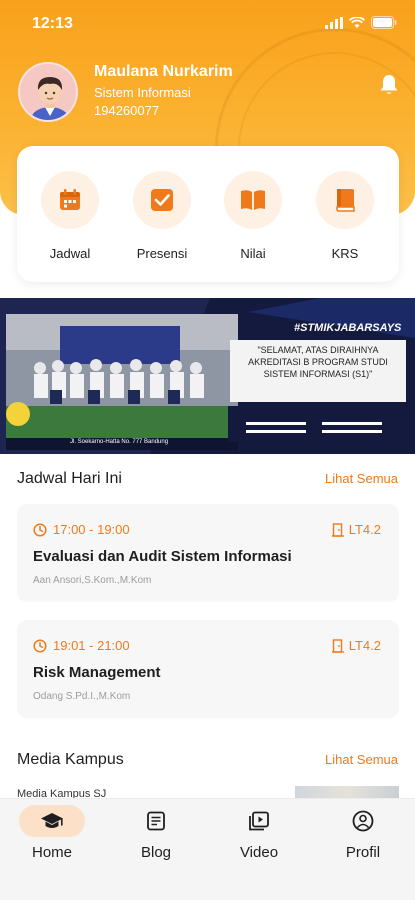 Image resolution: width=415 pixels, height=900 pixels. I want to click on nav-item-home: Home, so click(52, 833).